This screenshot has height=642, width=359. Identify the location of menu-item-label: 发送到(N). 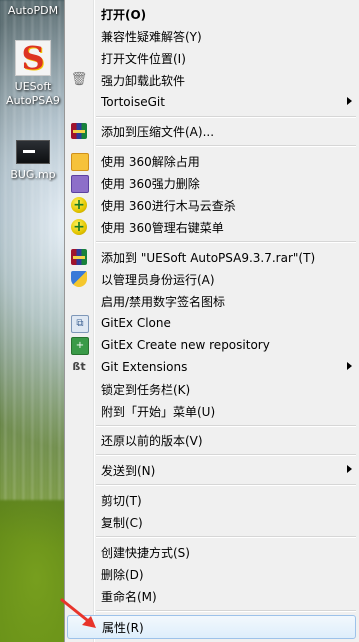
(128, 470).